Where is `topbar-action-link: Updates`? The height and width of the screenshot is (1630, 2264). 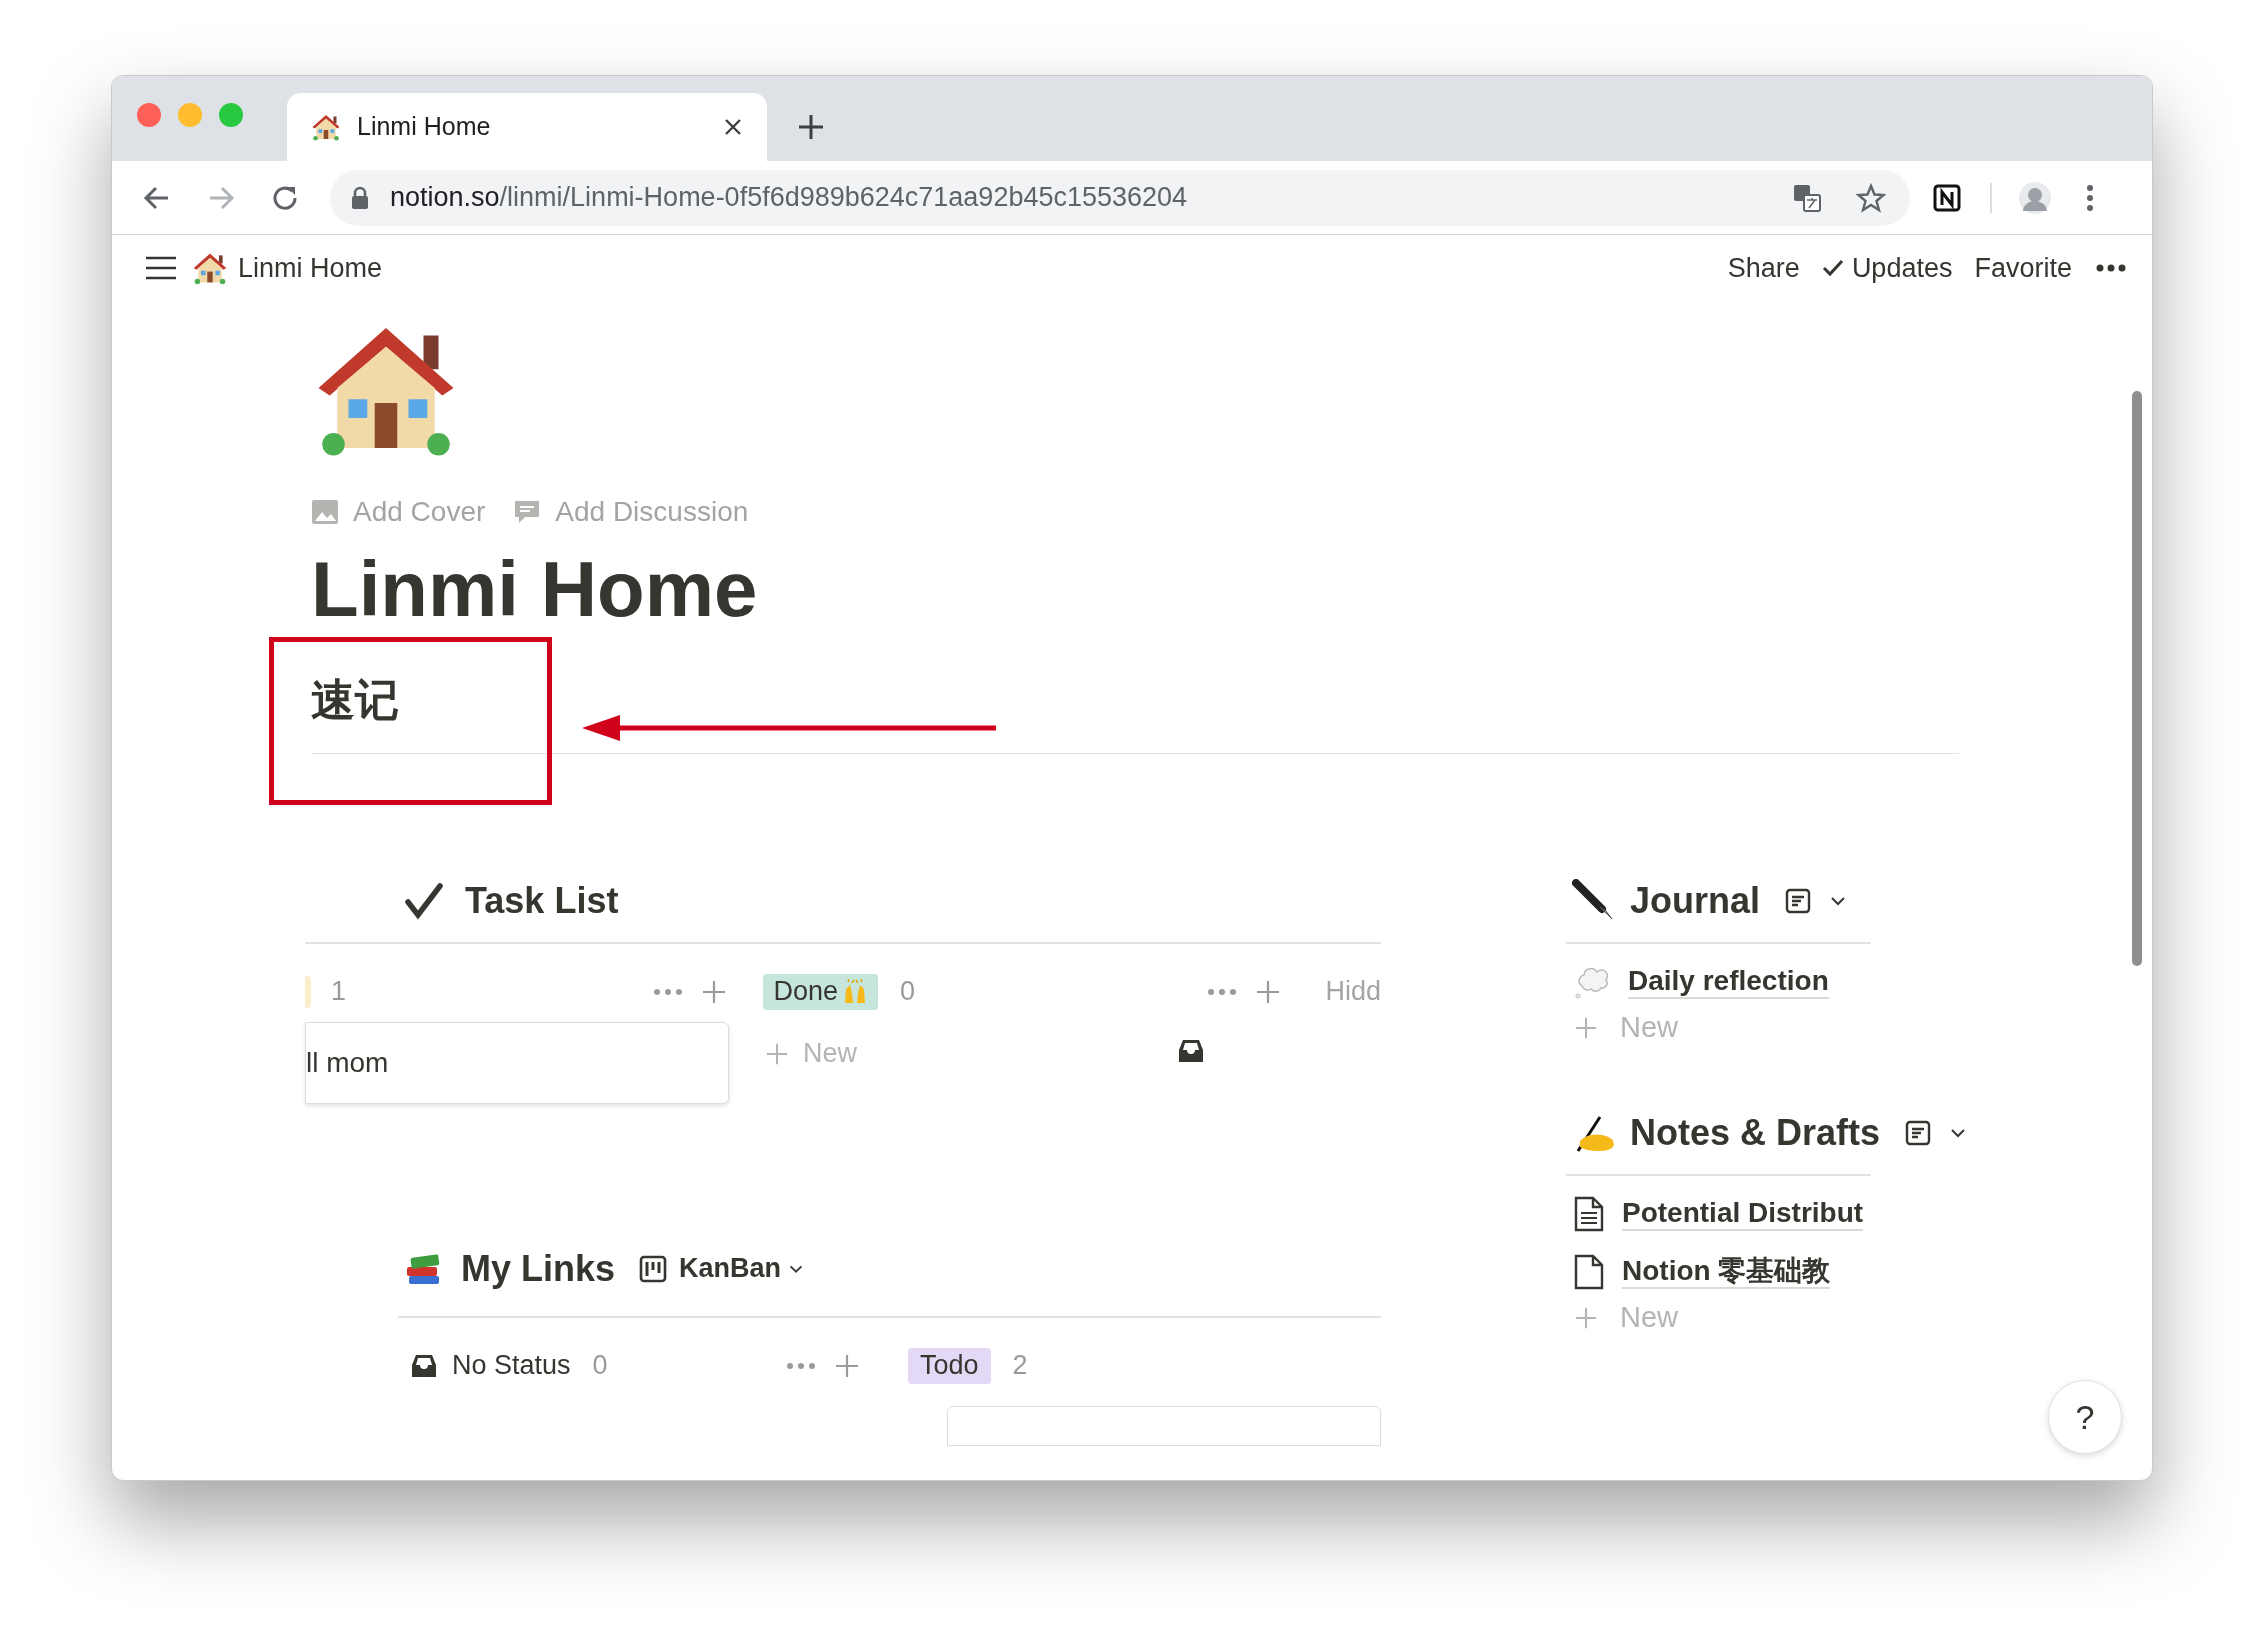 topbar-action-link: Updates is located at coordinates (1902, 268).